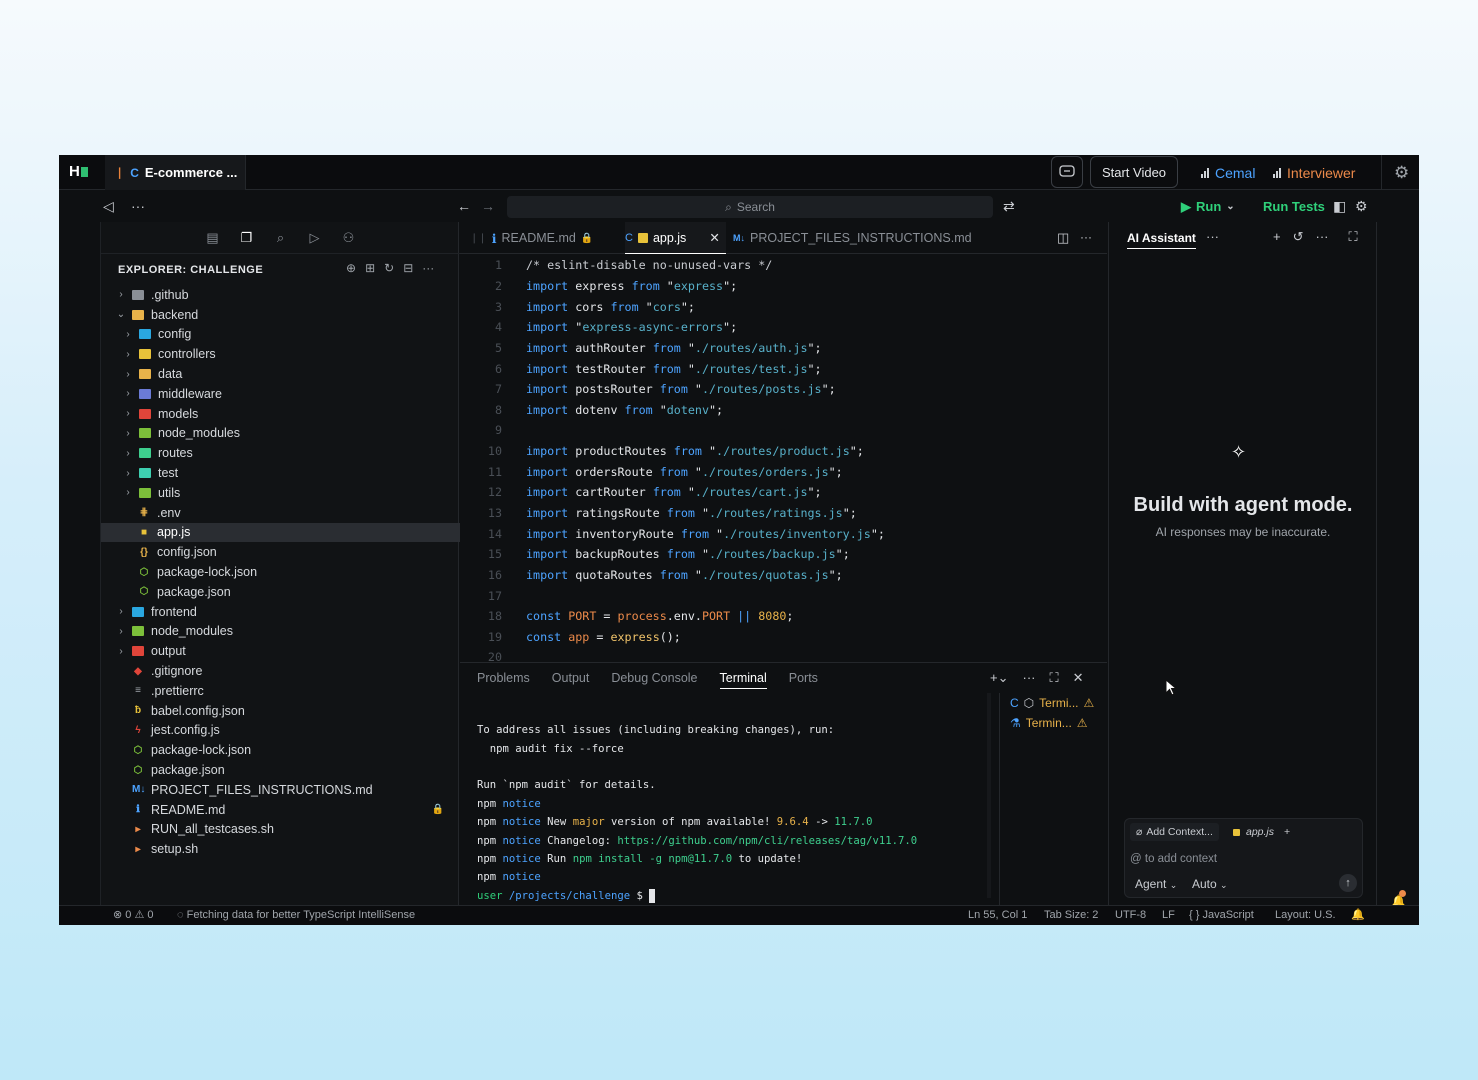  I want to click on panel-toggle-icon: ◧, so click(1339, 206).